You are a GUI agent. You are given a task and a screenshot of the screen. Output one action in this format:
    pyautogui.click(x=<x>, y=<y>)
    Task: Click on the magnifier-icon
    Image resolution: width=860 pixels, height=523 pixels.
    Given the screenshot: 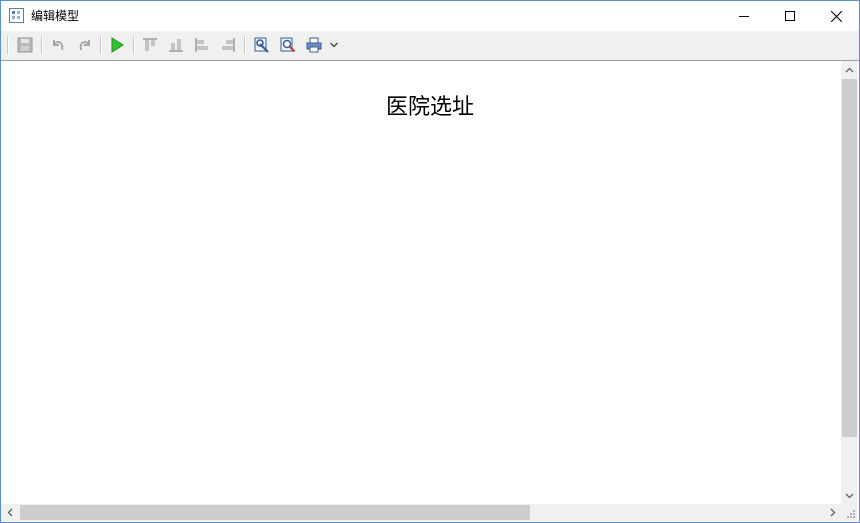 What is the action you would take?
    pyautogui.click(x=288, y=45)
    